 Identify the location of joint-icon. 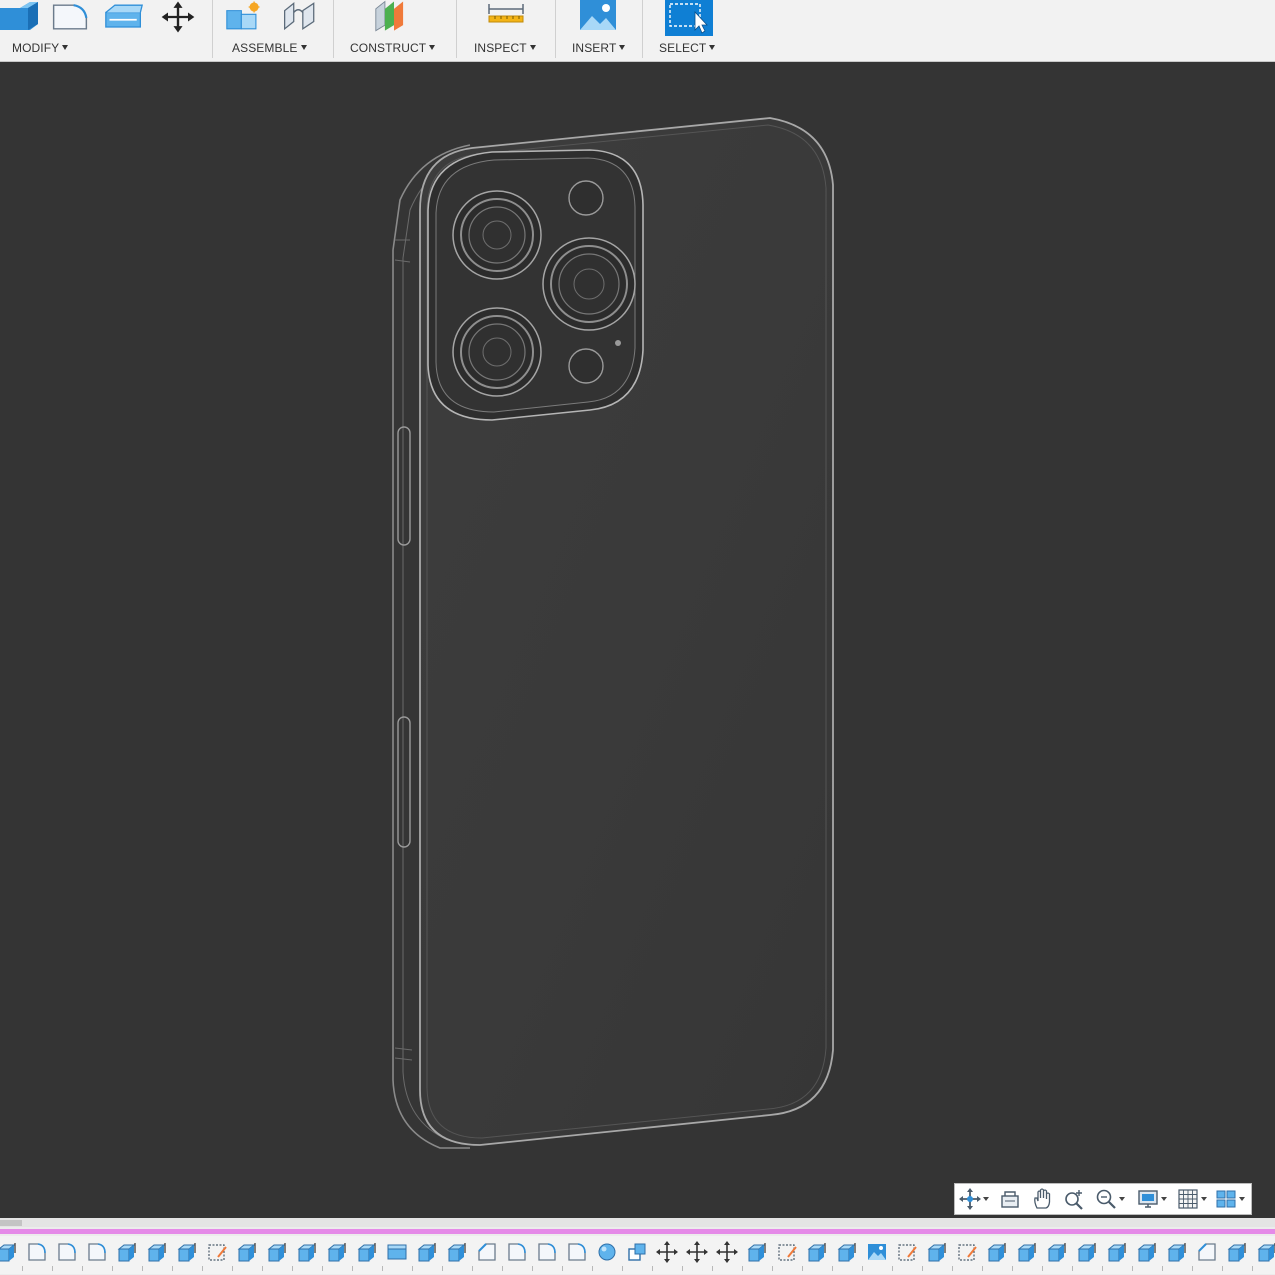
(301, 17).